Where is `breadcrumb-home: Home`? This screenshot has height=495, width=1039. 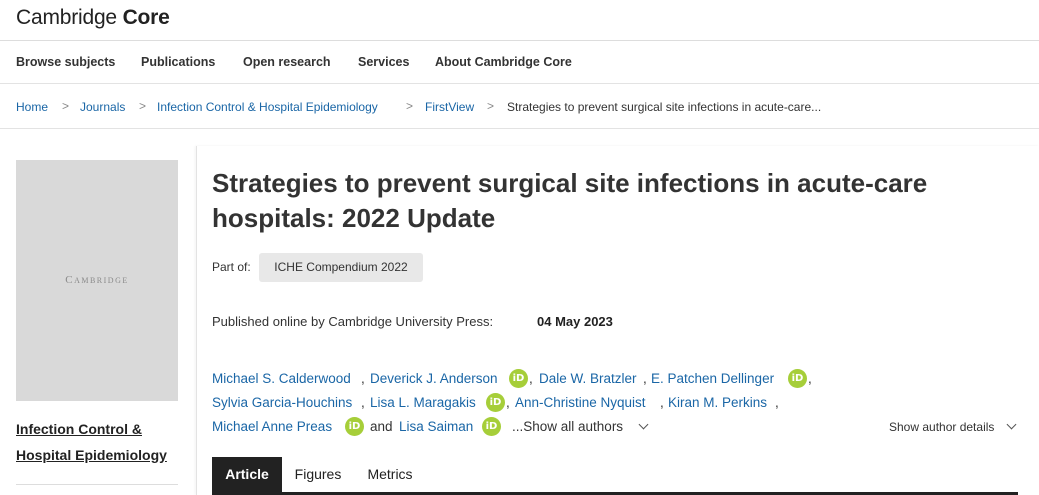
breadcrumb-home: Home is located at coordinates (32, 107).